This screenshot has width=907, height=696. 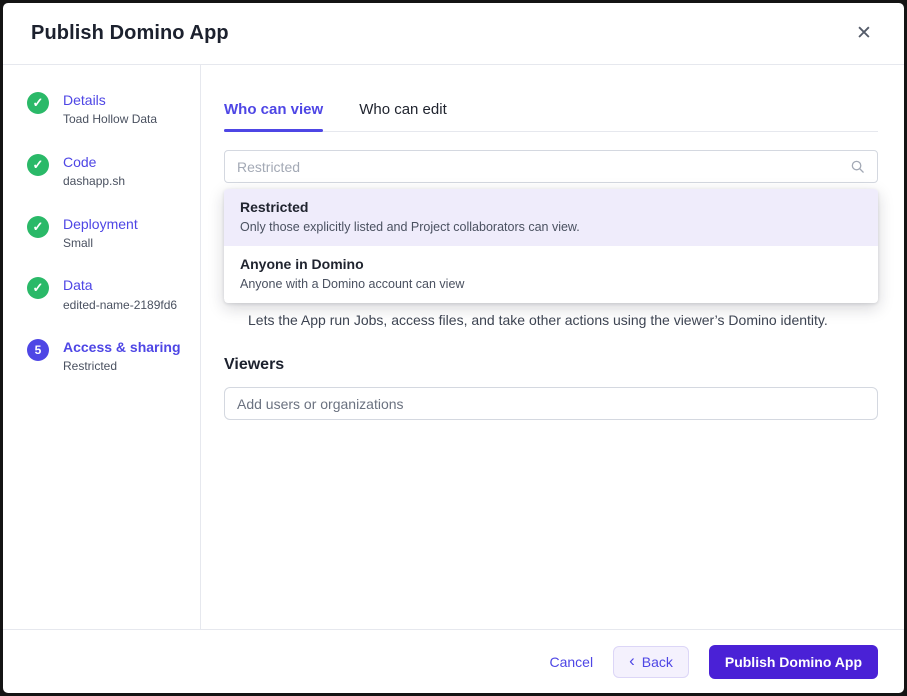 I want to click on step-number-badge: 5, so click(x=38, y=350).